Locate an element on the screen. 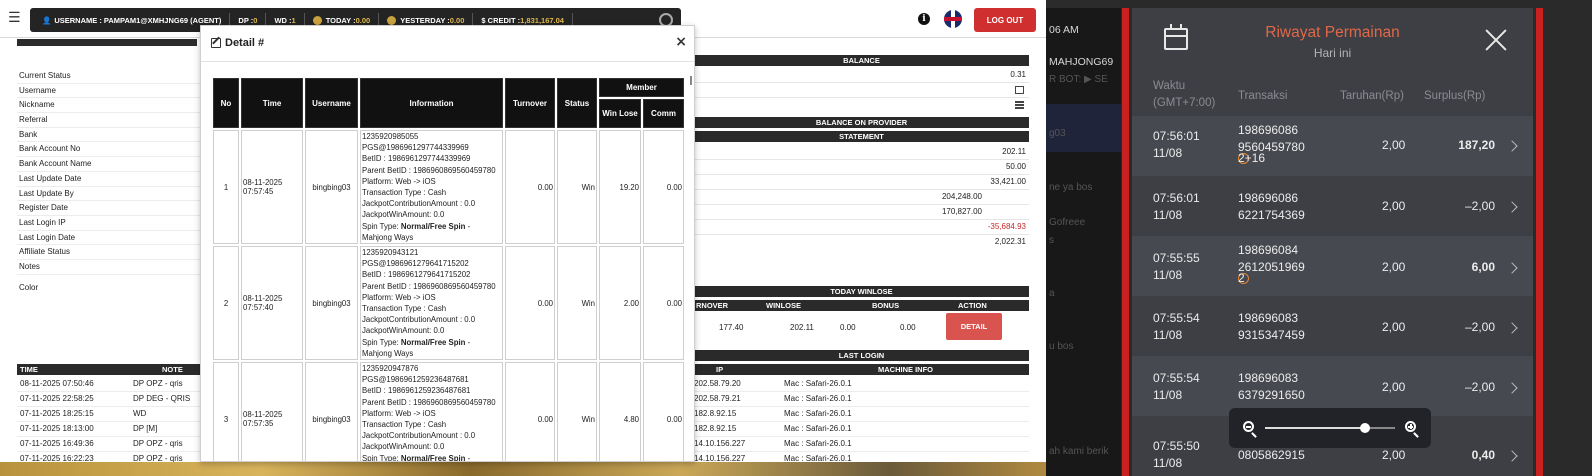  profile-label-color: Color is located at coordinates (29, 287).